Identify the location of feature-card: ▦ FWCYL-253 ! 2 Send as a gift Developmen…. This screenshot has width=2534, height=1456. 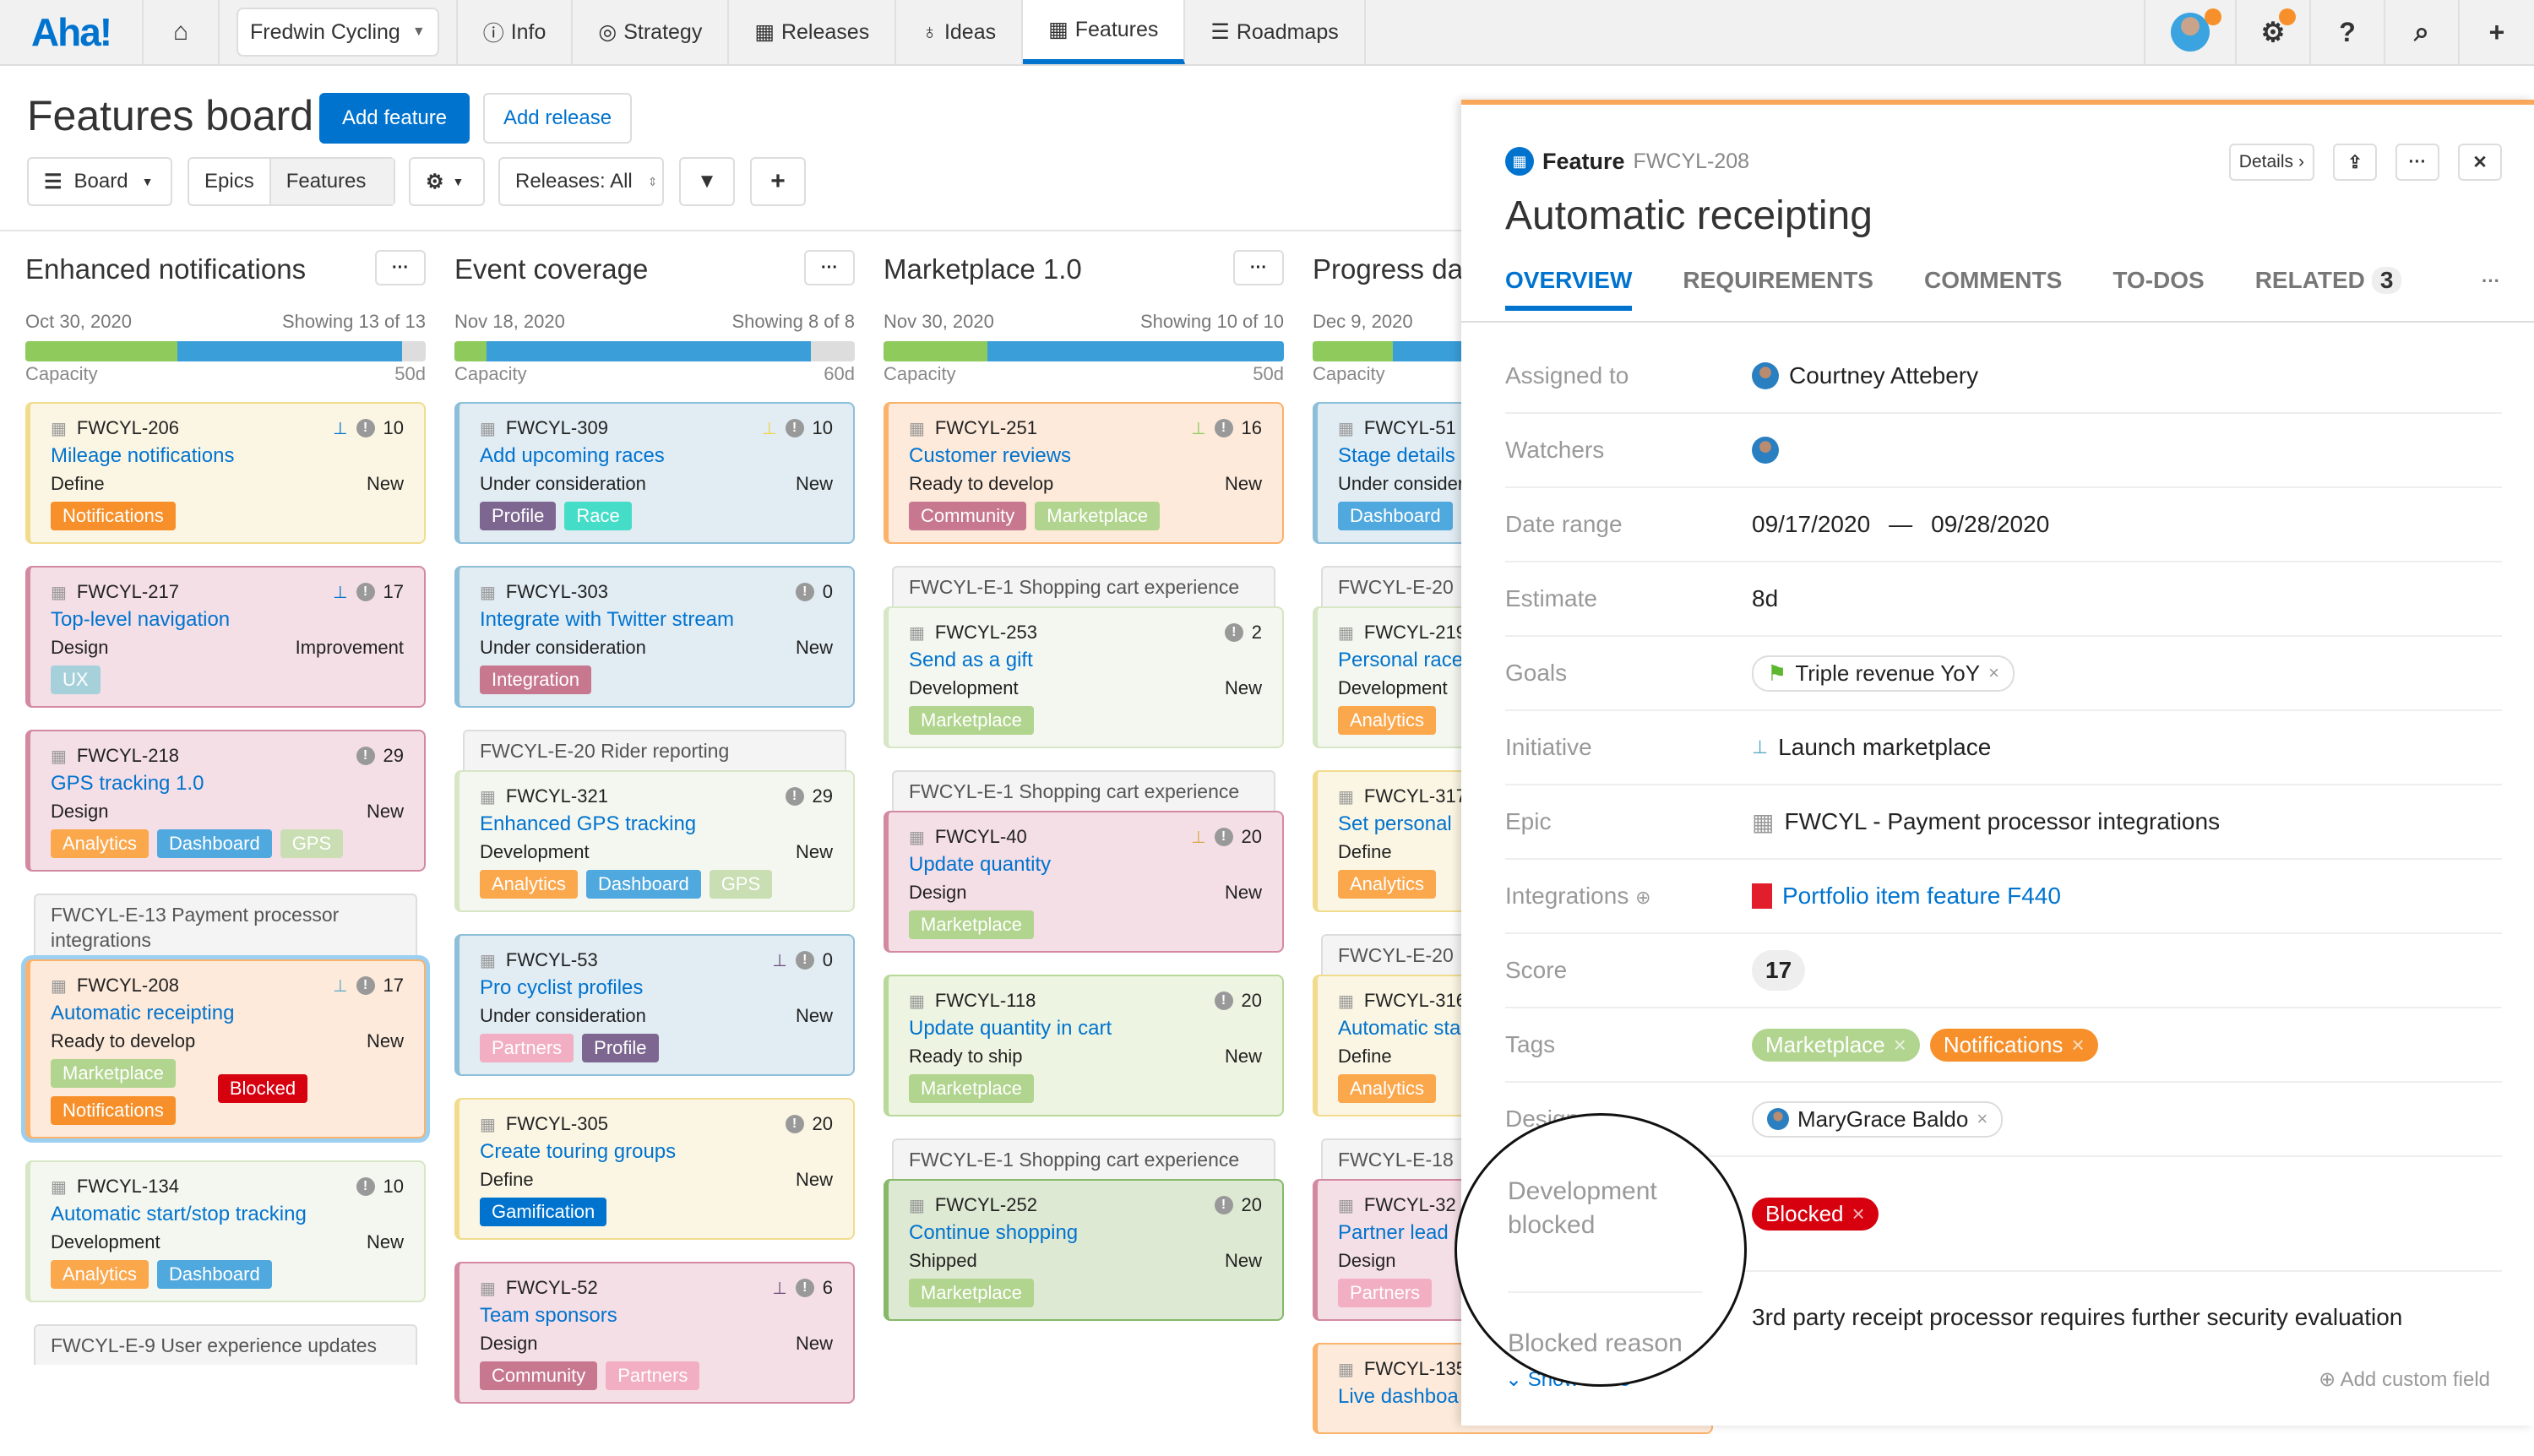
(1084, 677).